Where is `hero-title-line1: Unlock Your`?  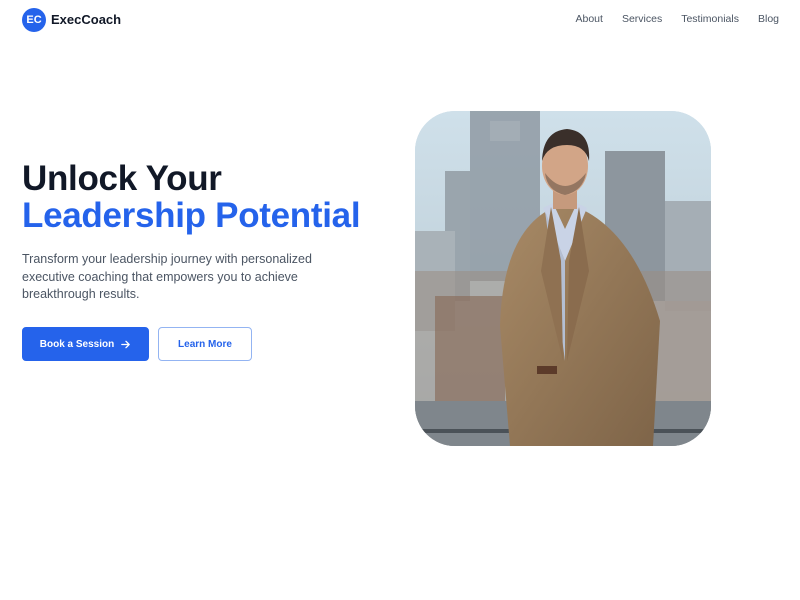
hero-title-line1: Unlock Your is located at coordinates (122, 178).